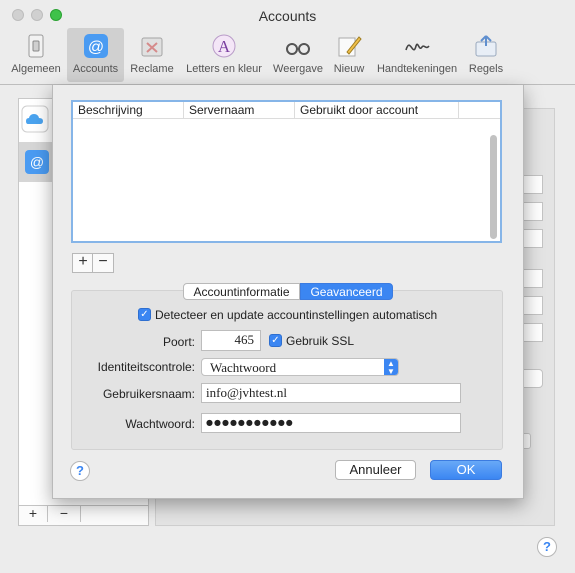 The height and width of the screenshot is (573, 575). What do you see at coordinates (331, 393) in the screenshot?
I see `username-field: info@jvhtest.nl` at bounding box center [331, 393].